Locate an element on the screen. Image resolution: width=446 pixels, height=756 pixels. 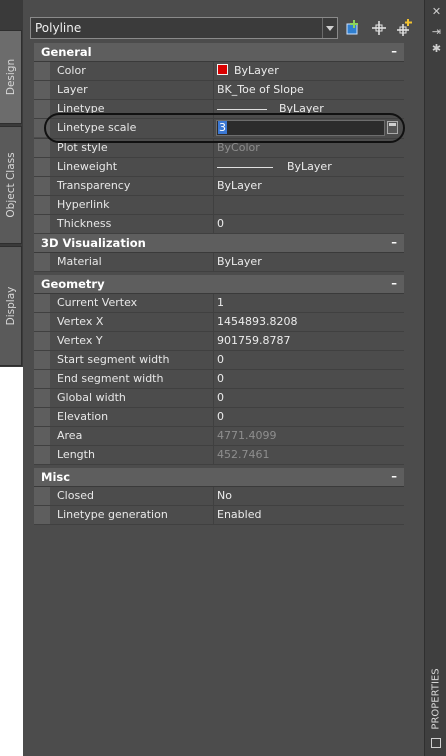
tab-design: Design is located at coordinates (11, 77).